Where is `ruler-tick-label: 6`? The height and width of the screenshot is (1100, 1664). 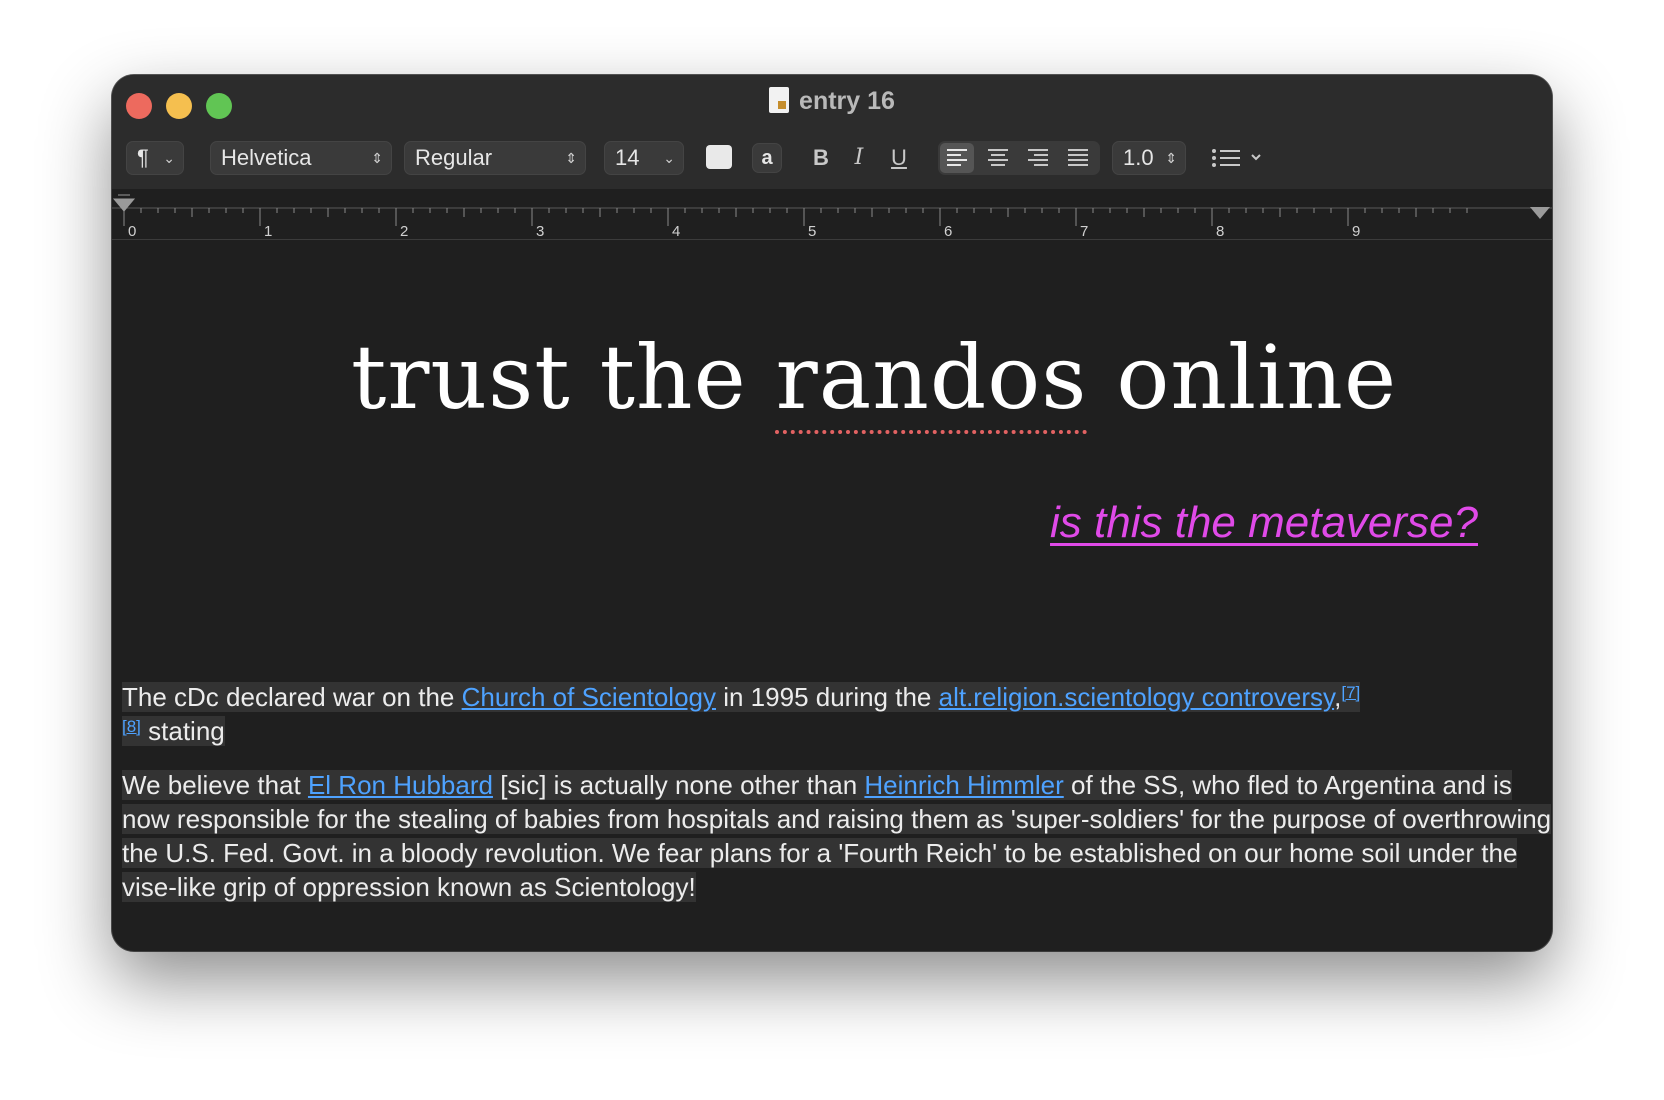
ruler-tick-label: 6 is located at coordinates (948, 231).